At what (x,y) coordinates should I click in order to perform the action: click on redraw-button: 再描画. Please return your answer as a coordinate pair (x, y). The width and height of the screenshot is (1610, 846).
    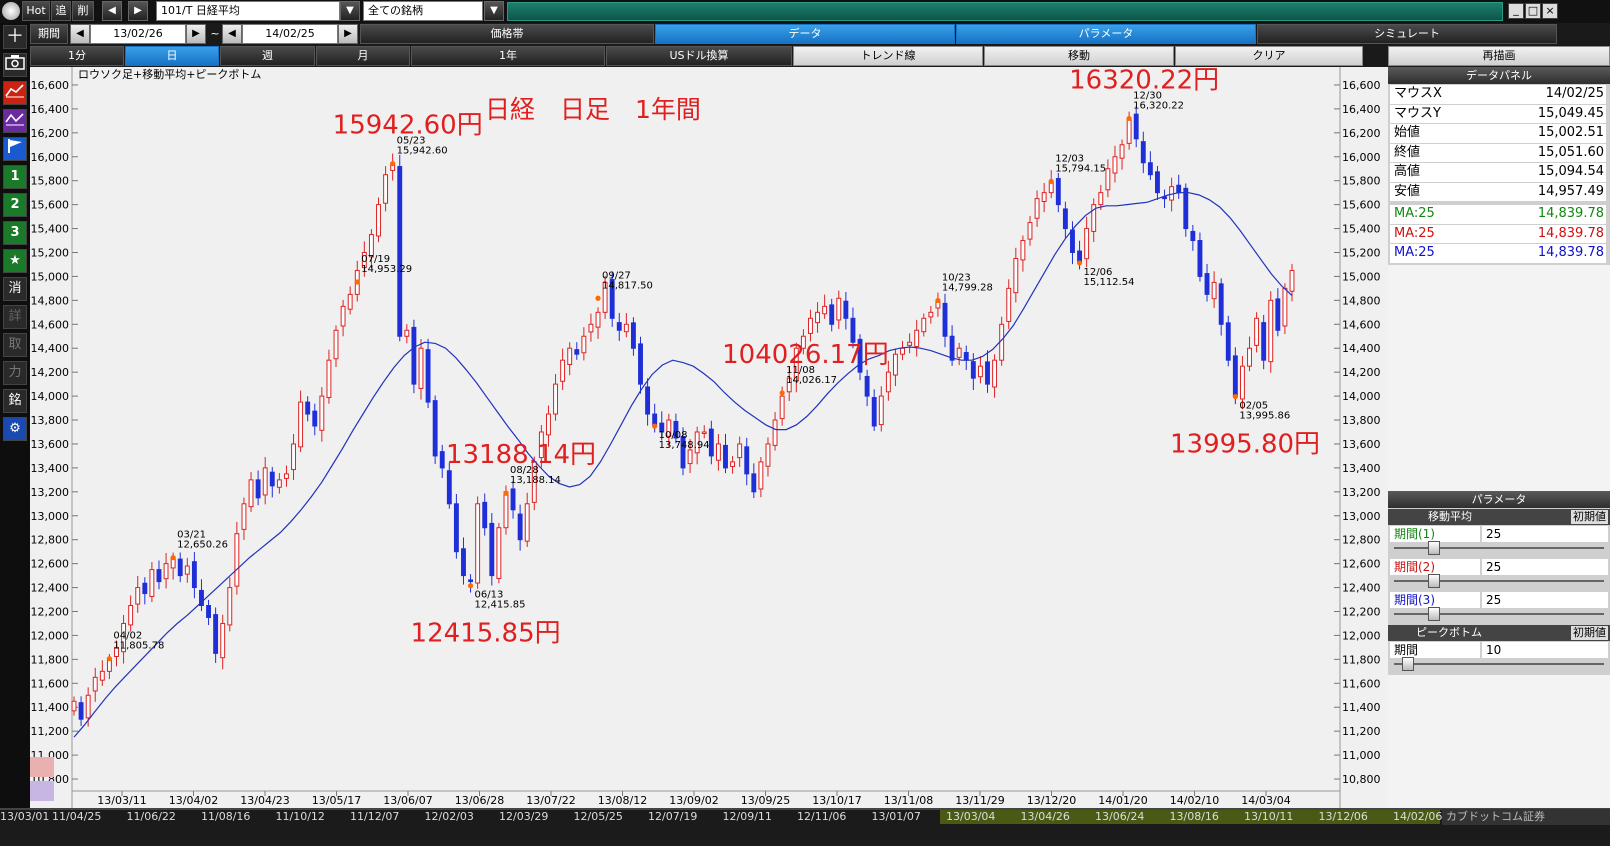
    Looking at the image, I should click on (1499, 56).